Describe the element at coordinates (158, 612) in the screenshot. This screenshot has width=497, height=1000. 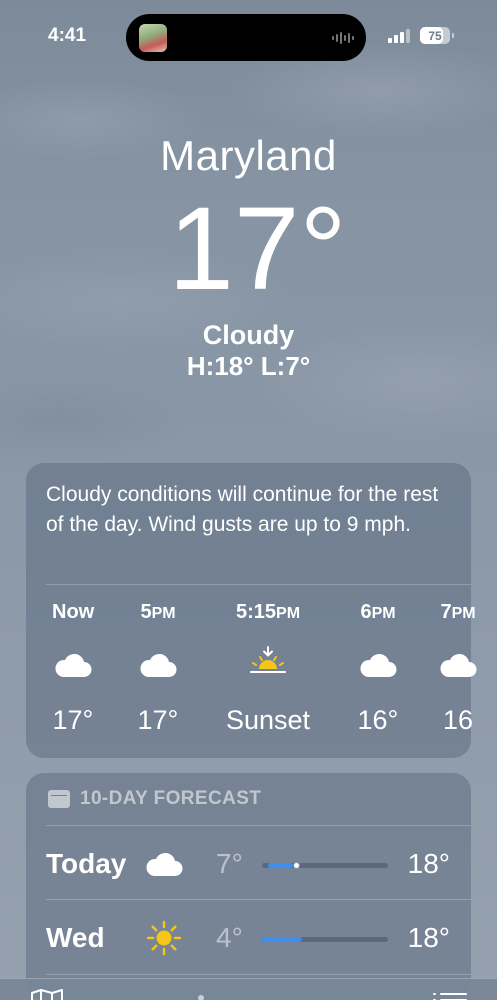
I see `hour-label: 5PM` at that location.